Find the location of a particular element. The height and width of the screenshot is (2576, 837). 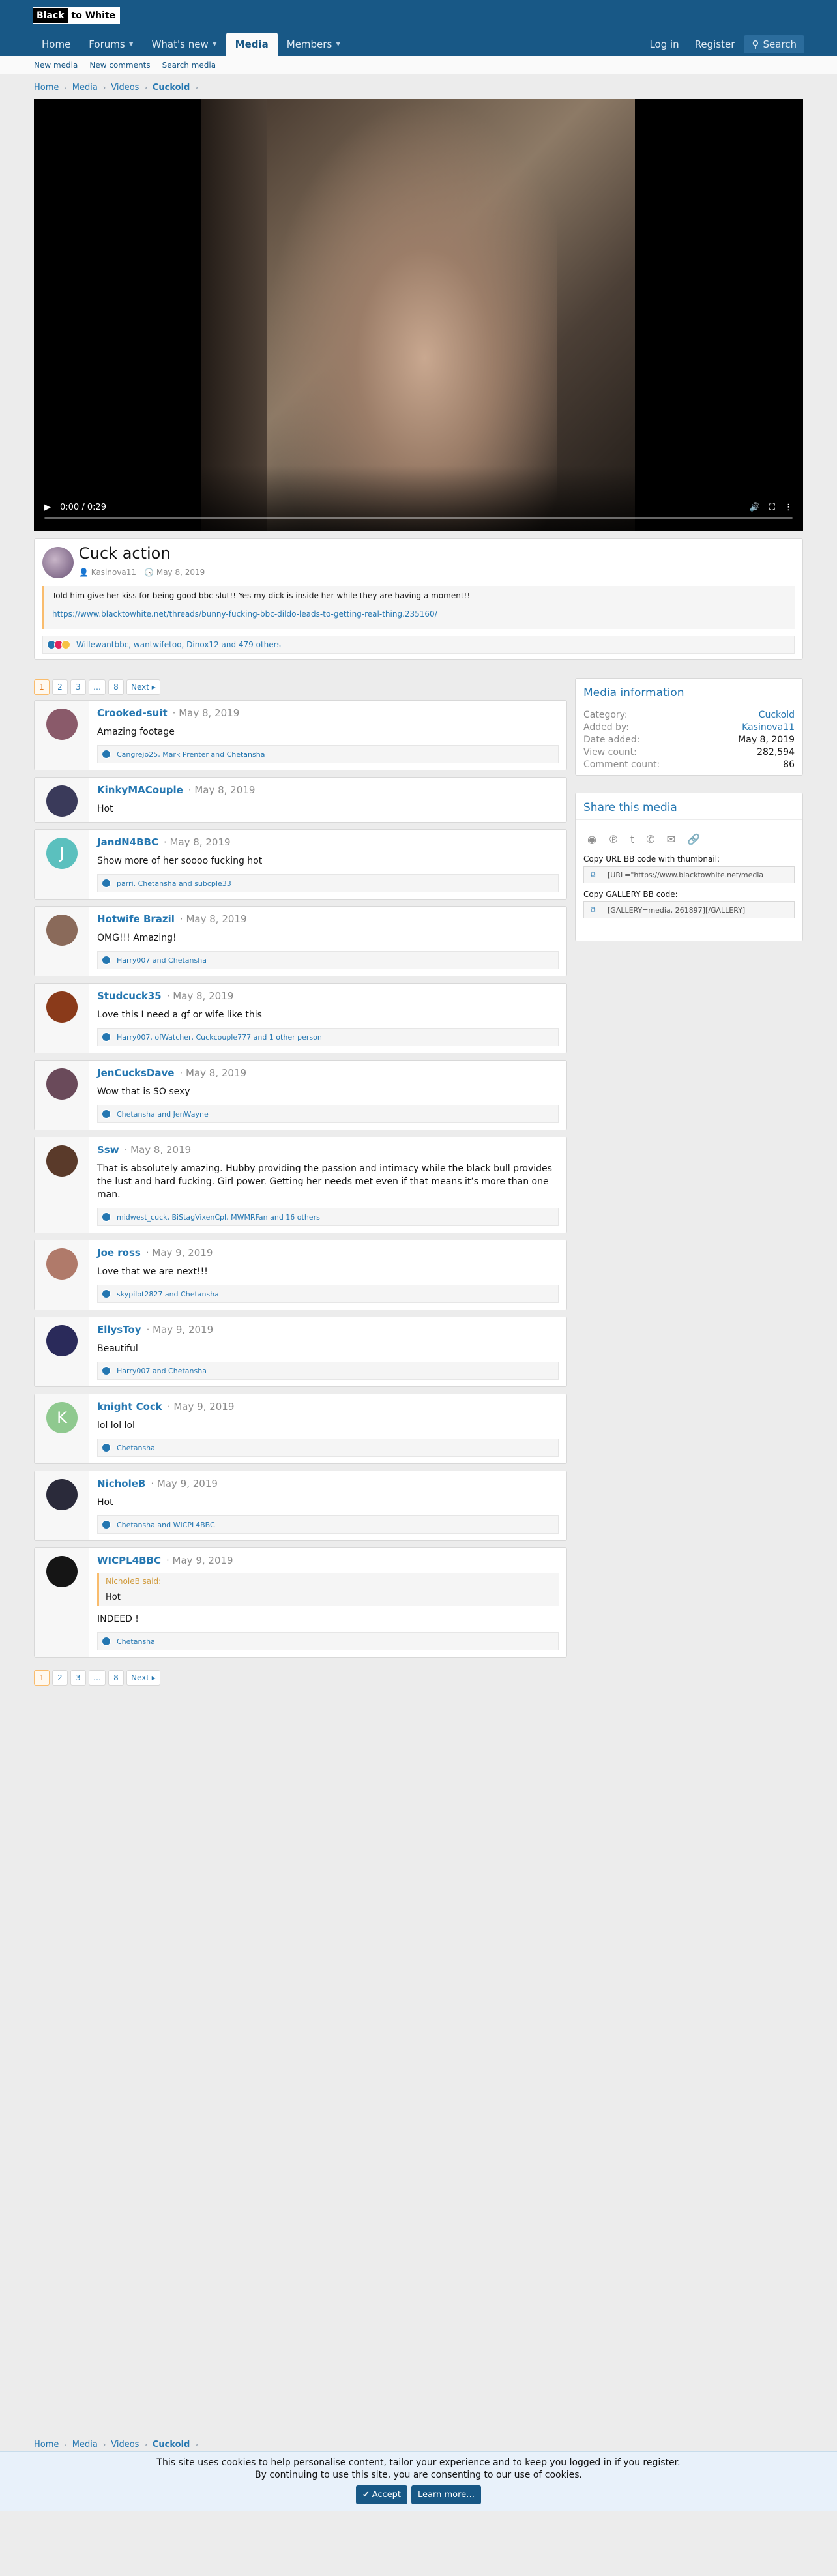

comment-author: Crooked-suit is located at coordinates (133, 713).